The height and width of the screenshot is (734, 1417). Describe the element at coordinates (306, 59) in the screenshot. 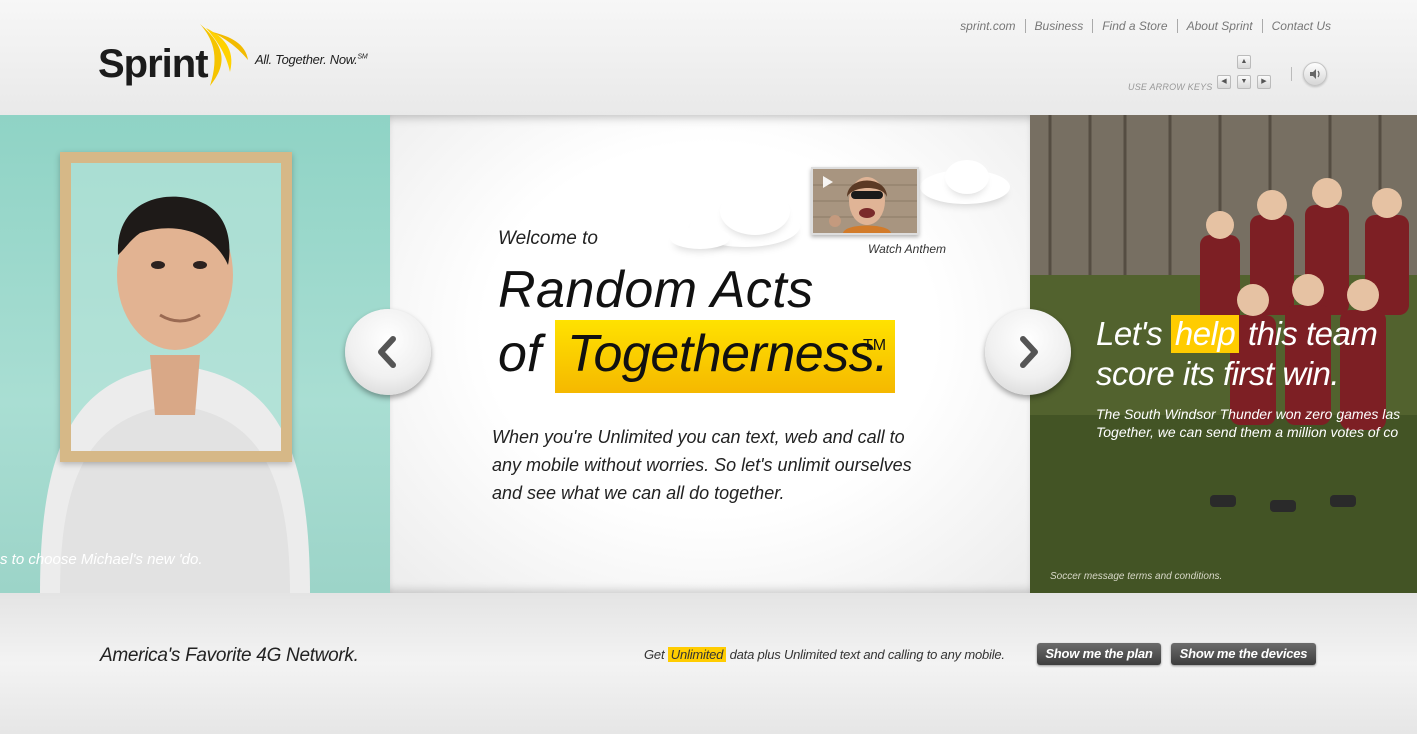

I see `tagline-text: All. Together. Now.` at that location.